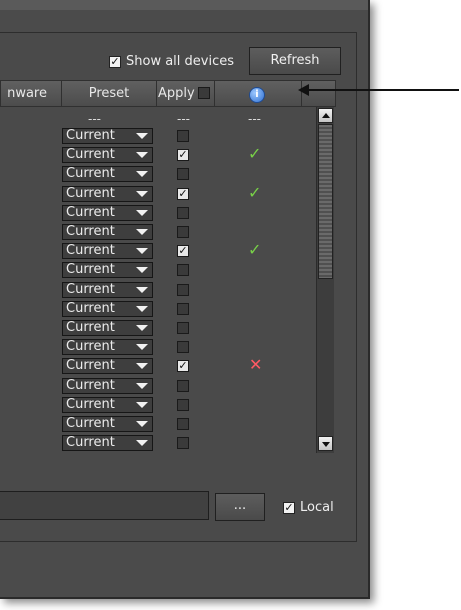 The width and height of the screenshot is (461, 610). Describe the element at coordinates (184, 5) in the screenshot. I see `panel-top-edge` at that location.